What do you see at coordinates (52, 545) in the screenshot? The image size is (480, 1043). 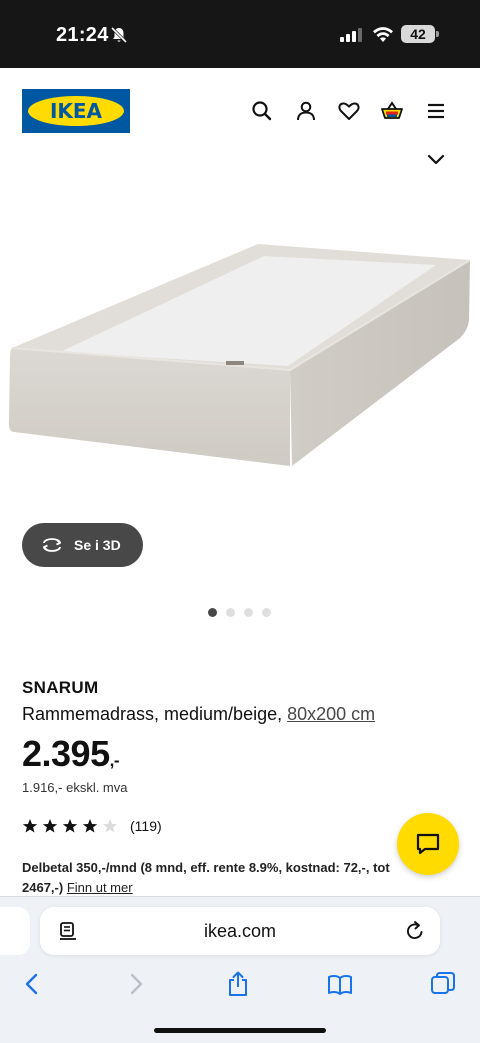 I see `rotate-3d-icon` at bounding box center [52, 545].